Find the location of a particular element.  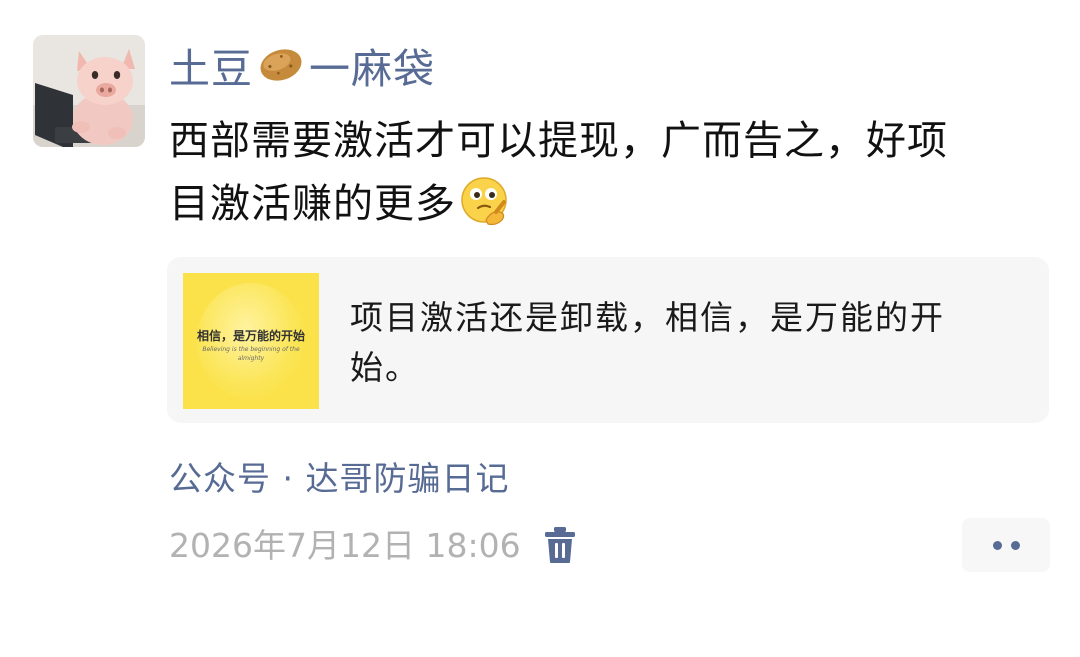

post-text-line-2-content: 目激活赚的更多 is located at coordinates (312, 204).